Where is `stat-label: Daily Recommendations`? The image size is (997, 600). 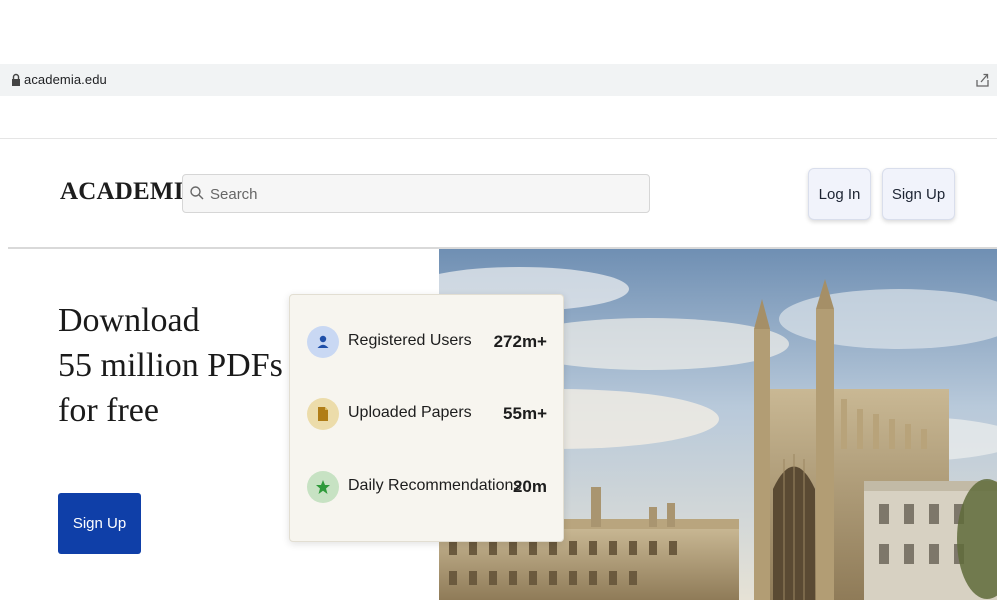
stat-label: Daily Recommendations is located at coordinates (435, 485).